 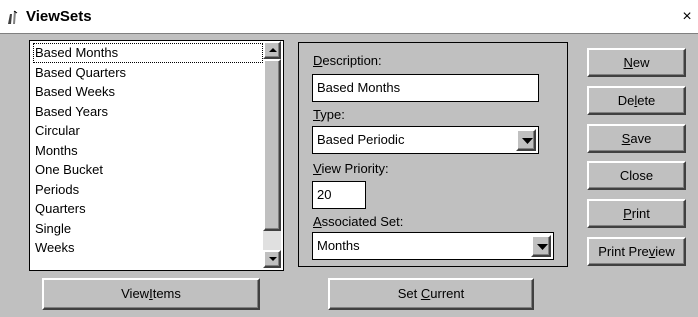 I want to click on save-button: Save, so click(x=636, y=138).